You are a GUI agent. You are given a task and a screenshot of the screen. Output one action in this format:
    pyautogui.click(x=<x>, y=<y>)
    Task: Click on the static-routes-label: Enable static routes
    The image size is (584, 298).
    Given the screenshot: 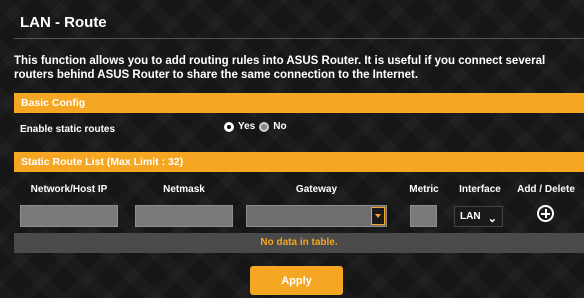 What is the action you would take?
    pyautogui.click(x=68, y=129)
    